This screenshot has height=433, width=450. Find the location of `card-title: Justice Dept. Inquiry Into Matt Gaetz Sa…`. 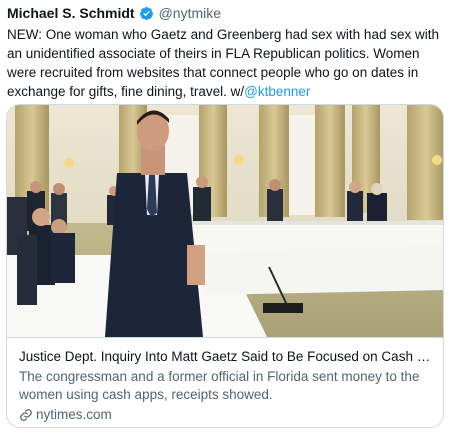

card-title: Justice Dept. Inquiry Into Matt Gaetz Sa… is located at coordinates (227, 357).